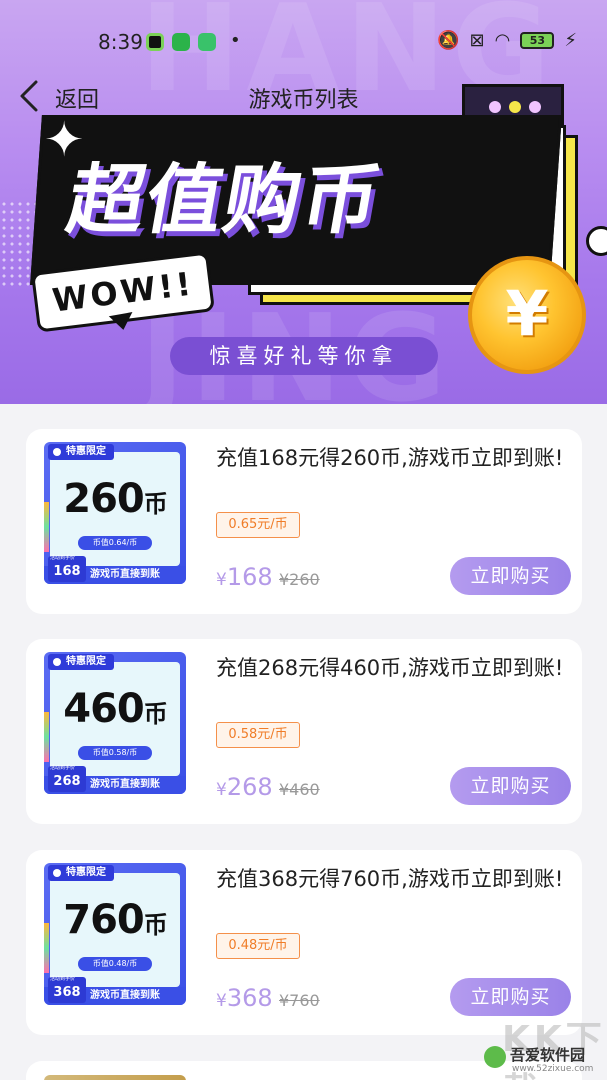 The height and width of the screenshot is (1080, 607). I want to click on thumb-rate: 币值0.48/币, so click(115, 964).